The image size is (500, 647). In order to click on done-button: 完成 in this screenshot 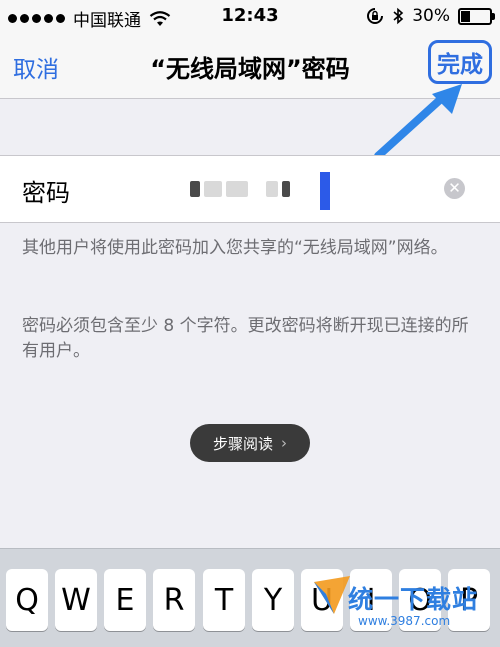, I will do `click(460, 62)`.